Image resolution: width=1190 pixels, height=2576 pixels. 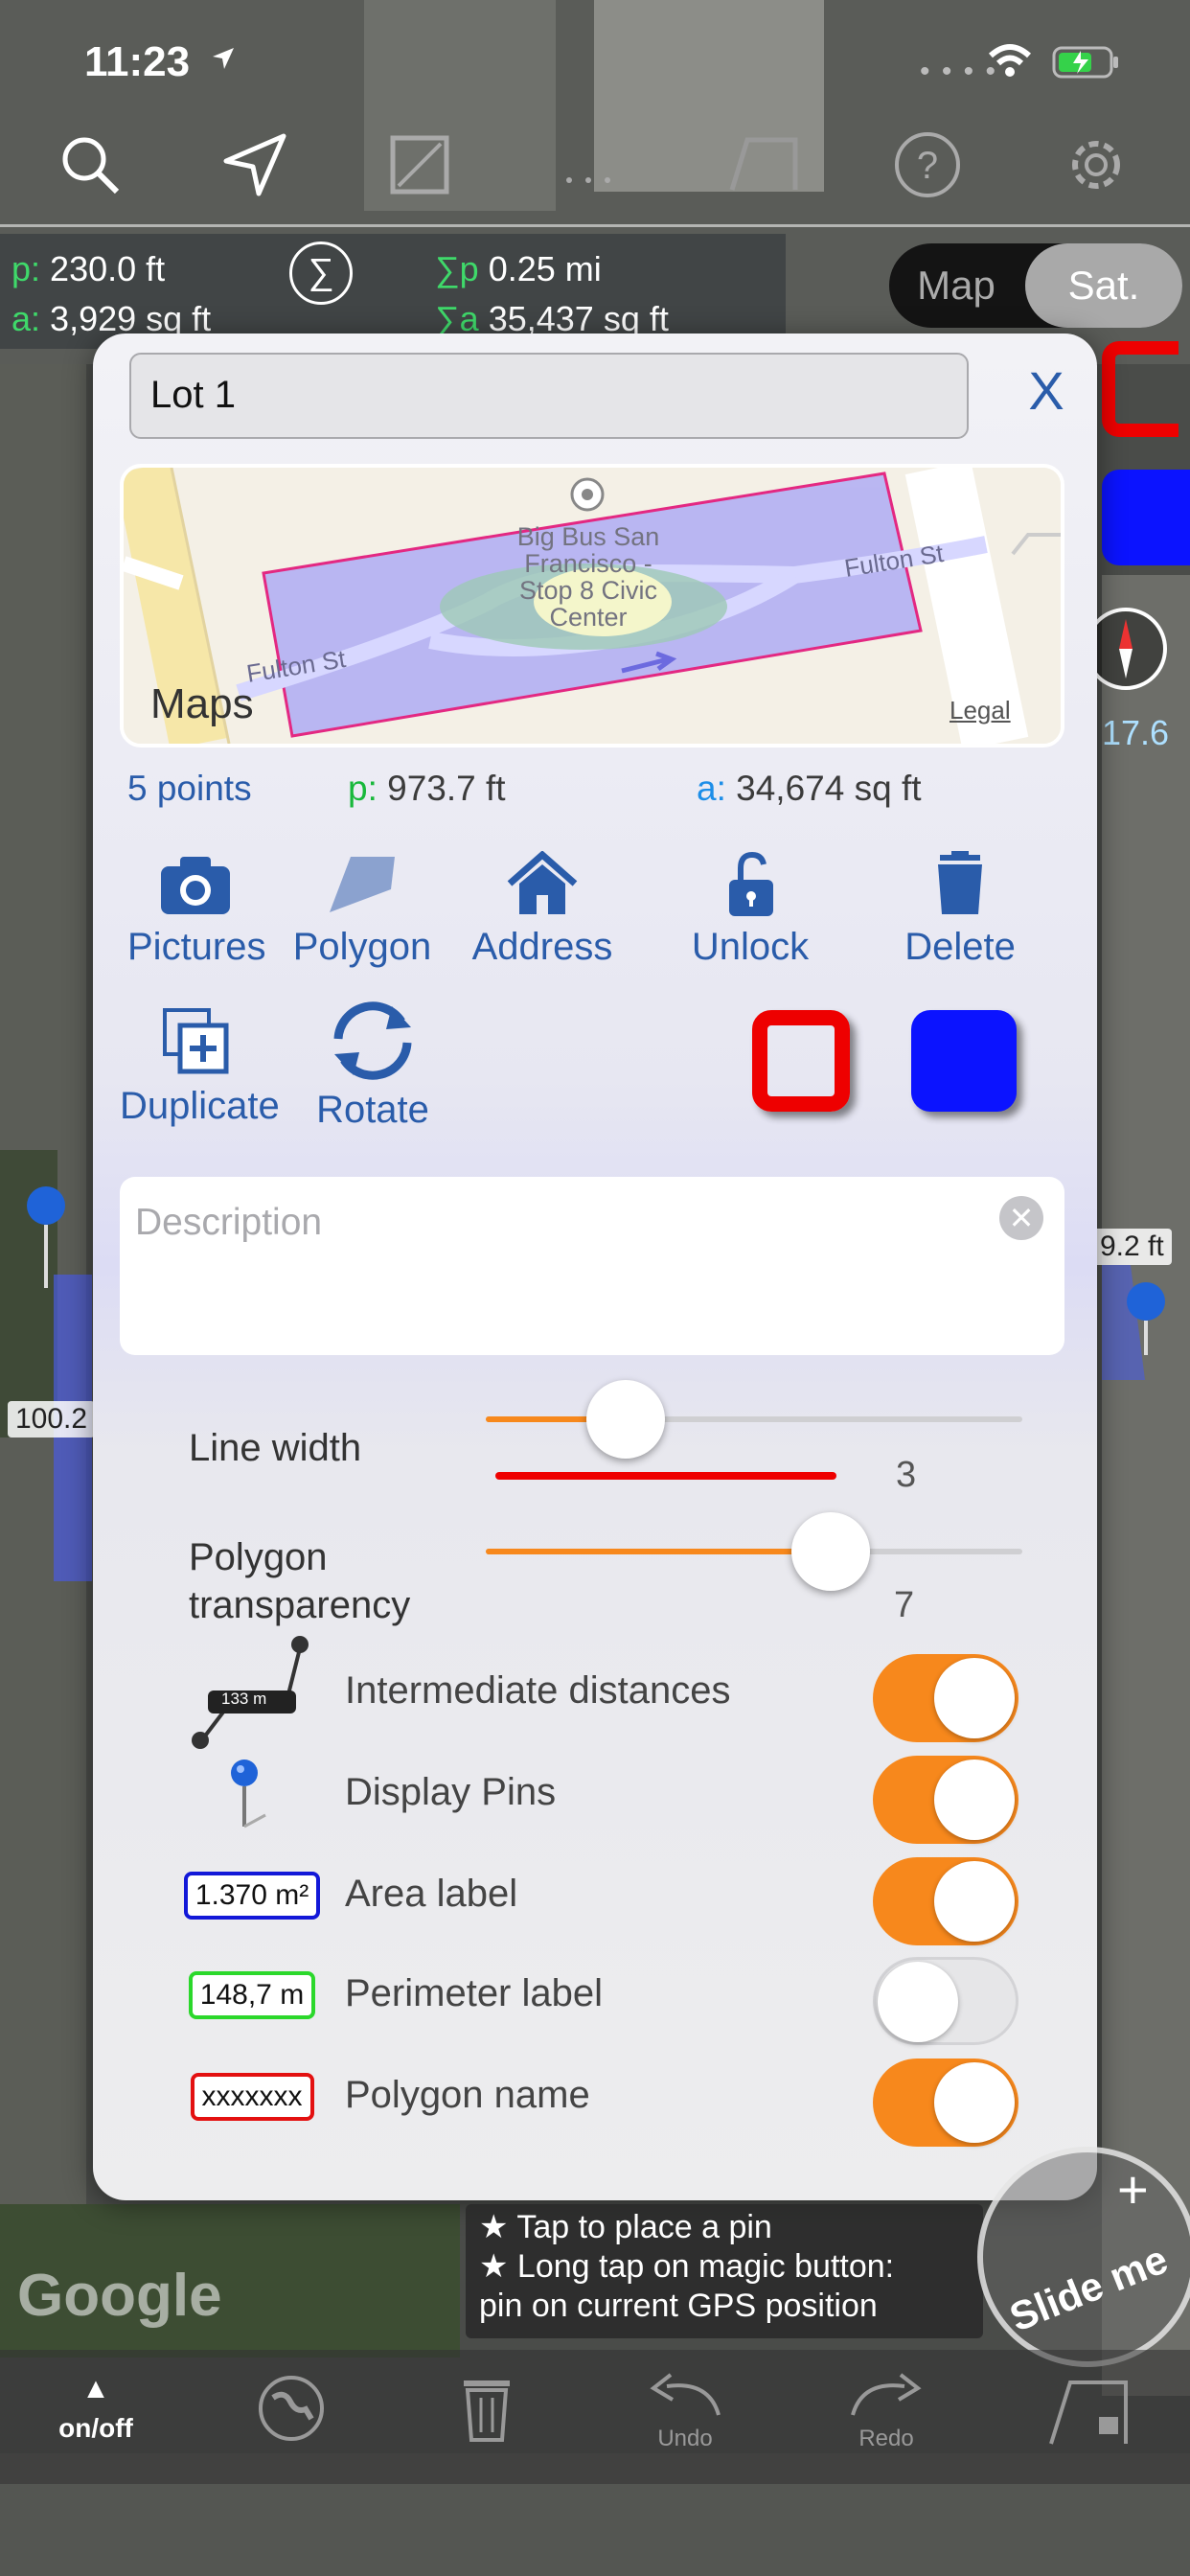 What do you see at coordinates (549, 396) in the screenshot?
I see `polygon-name-input: Lot 1` at bounding box center [549, 396].